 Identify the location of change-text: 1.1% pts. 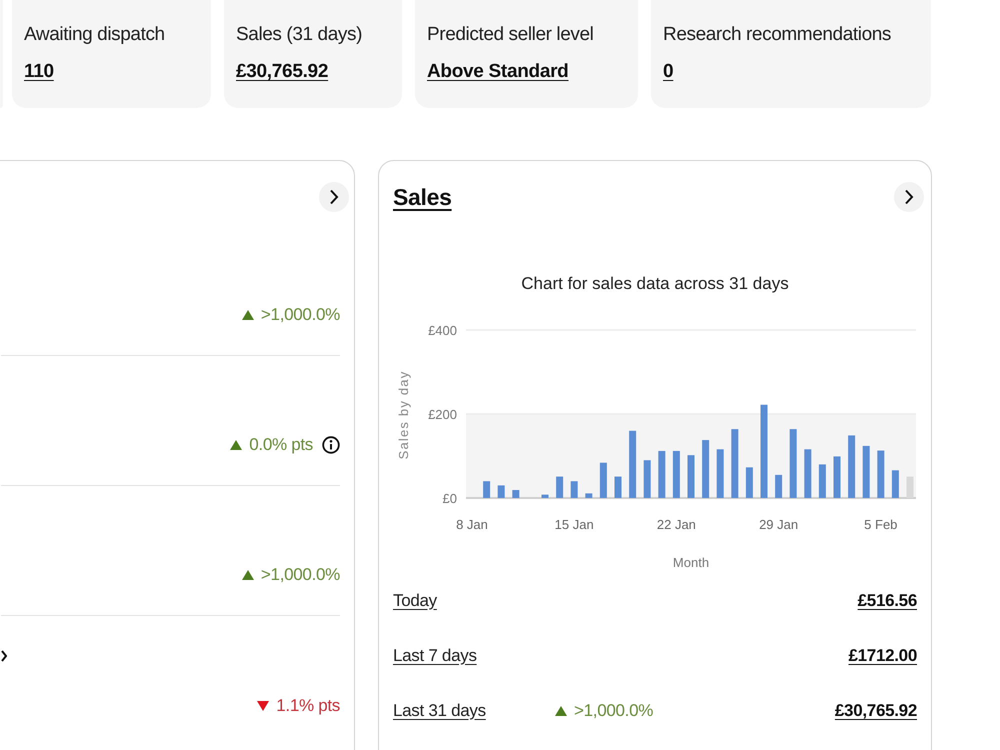
(308, 706).